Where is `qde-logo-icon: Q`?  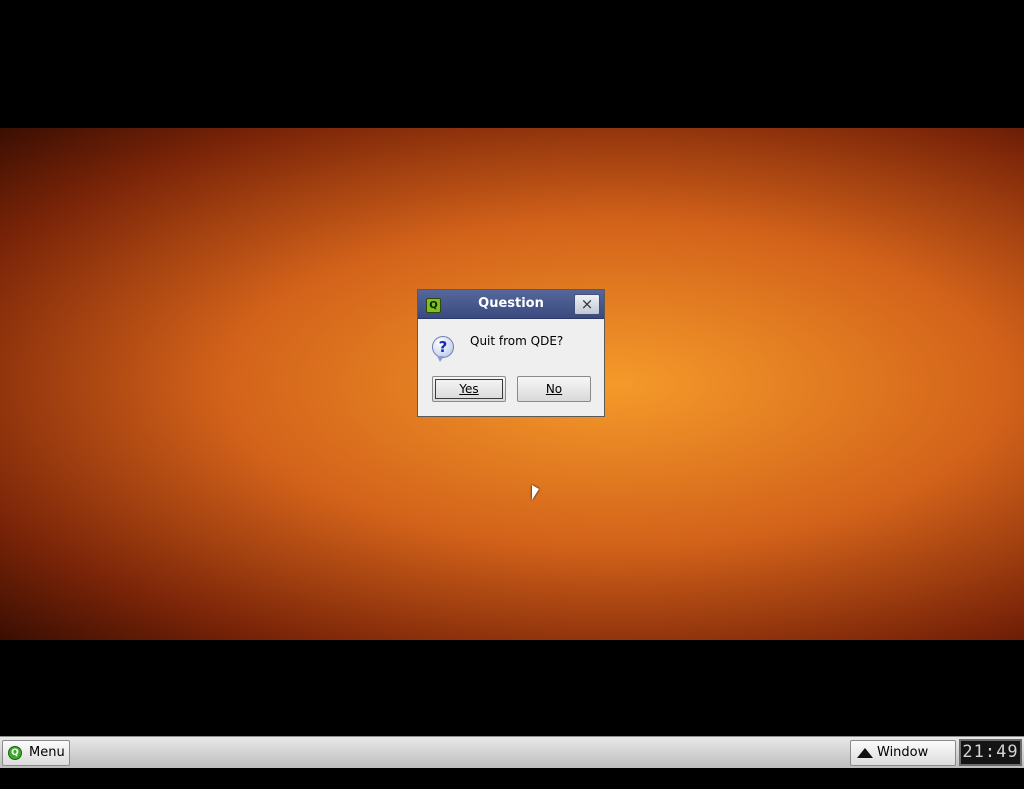
qde-logo-icon: Q is located at coordinates (15, 753).